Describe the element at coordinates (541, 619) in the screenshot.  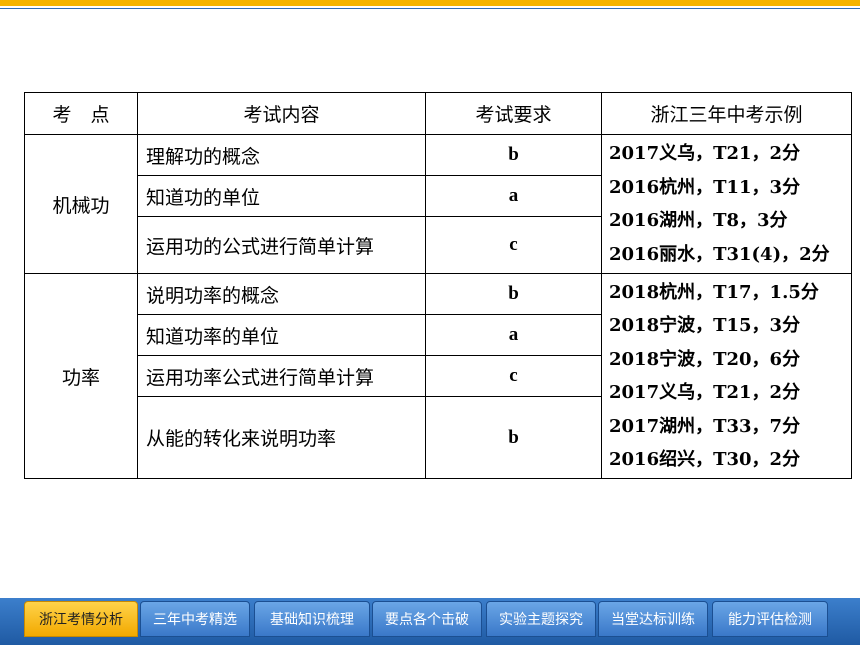
I see `tab-experiment: 实验主题探究` at that location.